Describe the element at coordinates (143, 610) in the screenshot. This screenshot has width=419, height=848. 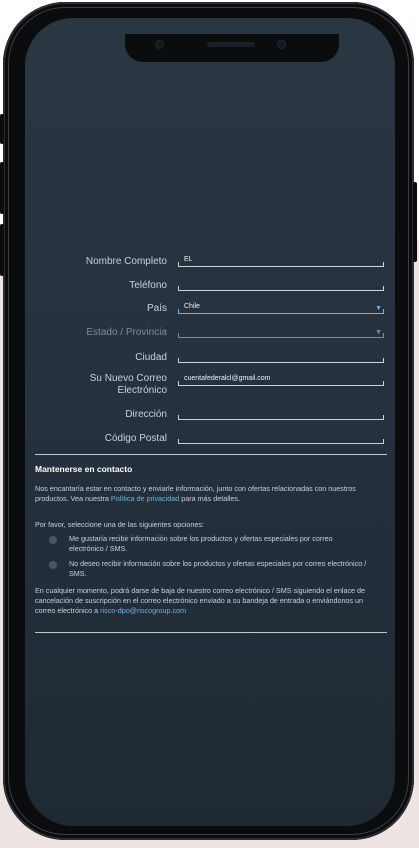
I see `email-link: risco-dpo@riscogroup.com` at that location.